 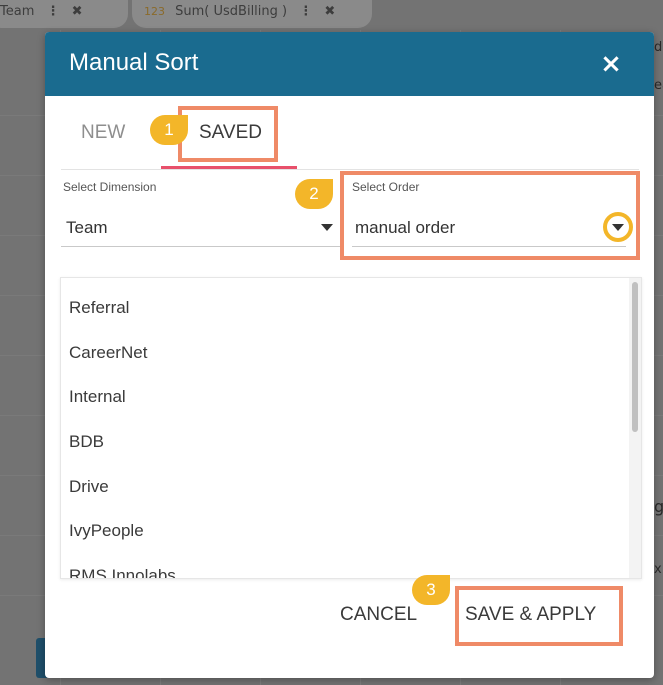 What do you see at coordinates (87, 228) in the screenshot?
I see `select-dimension-value: Team` at bounding box center [87, 228].